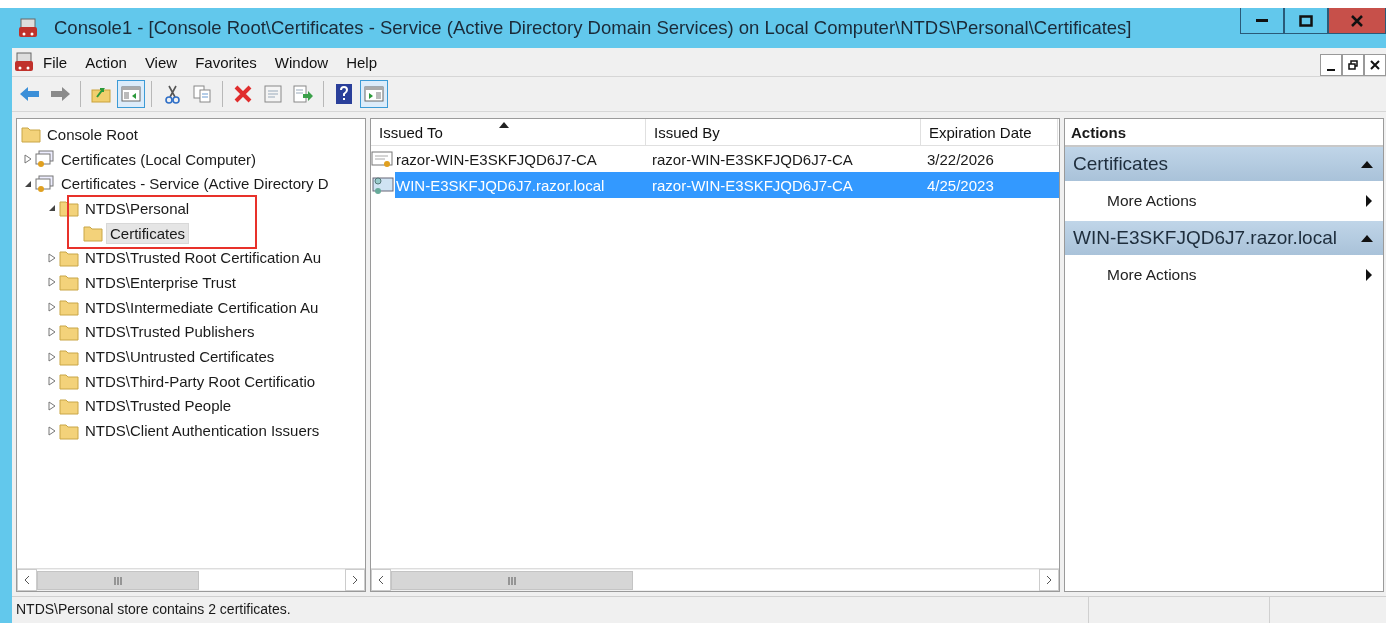 This screenshot has width=1386, height=623. What do you see at coordinates (362, 62) in the screenshot?
I see `menu-item: Help` at bounding box center [362, 62].